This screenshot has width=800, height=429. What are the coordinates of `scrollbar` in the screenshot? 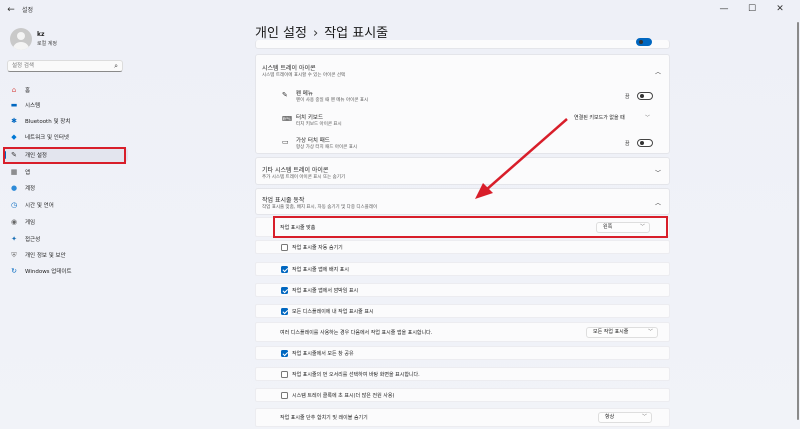 It's located at (798, 221).